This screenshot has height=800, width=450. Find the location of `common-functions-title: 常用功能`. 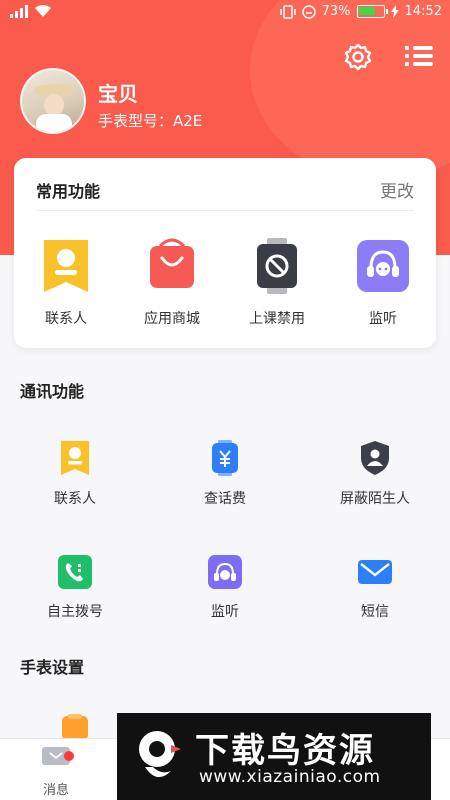

common-functions-title: 常用功能 is located at coordinates (68, 191).